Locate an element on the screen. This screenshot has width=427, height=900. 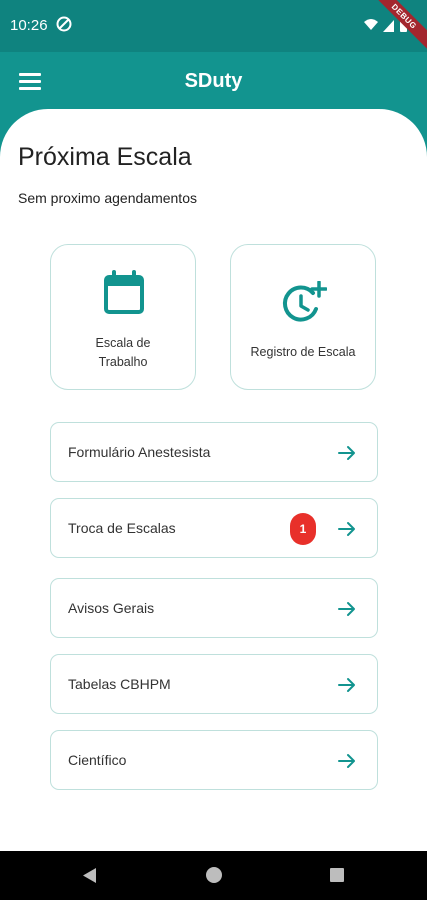
app-bar: SDuty is located at coordinates (213, 81).